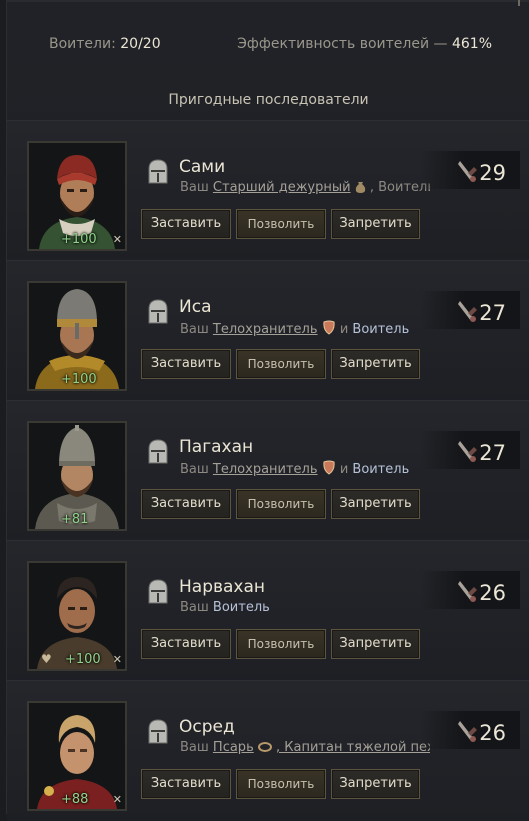 This screenshot has width=529, height=821. I want to click on warriors-count-value: 20/20, so click(140, 44).